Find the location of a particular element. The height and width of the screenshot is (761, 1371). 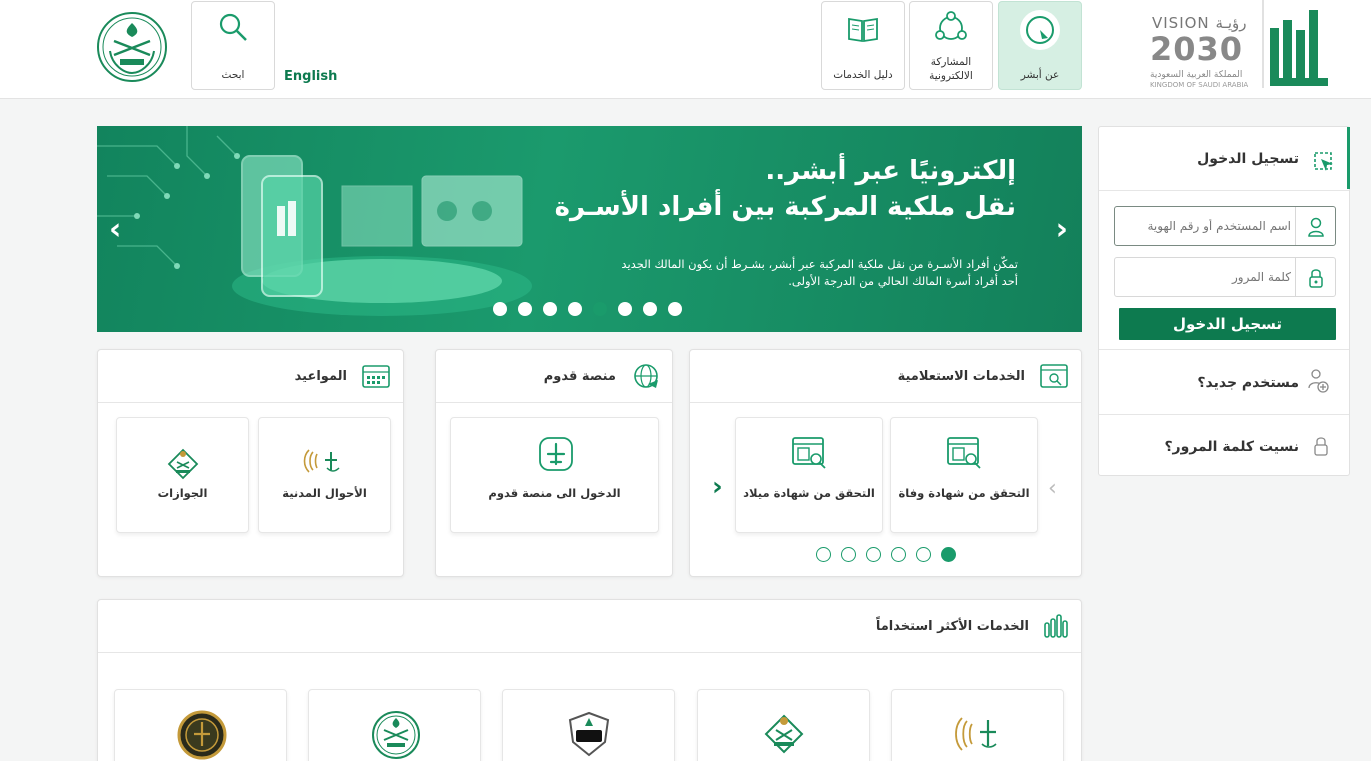

tile-label: الجوازات is located at coordinates (182, 493).